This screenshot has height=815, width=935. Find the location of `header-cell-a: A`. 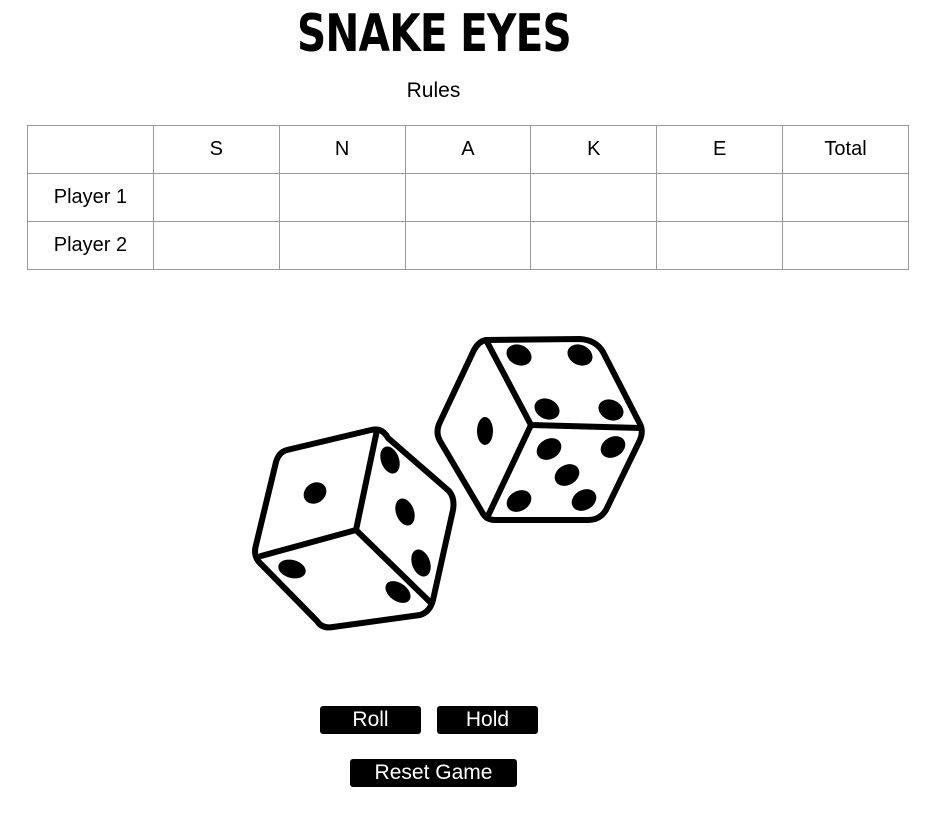

header-cell-a: A is located at coordinates (468, 149).